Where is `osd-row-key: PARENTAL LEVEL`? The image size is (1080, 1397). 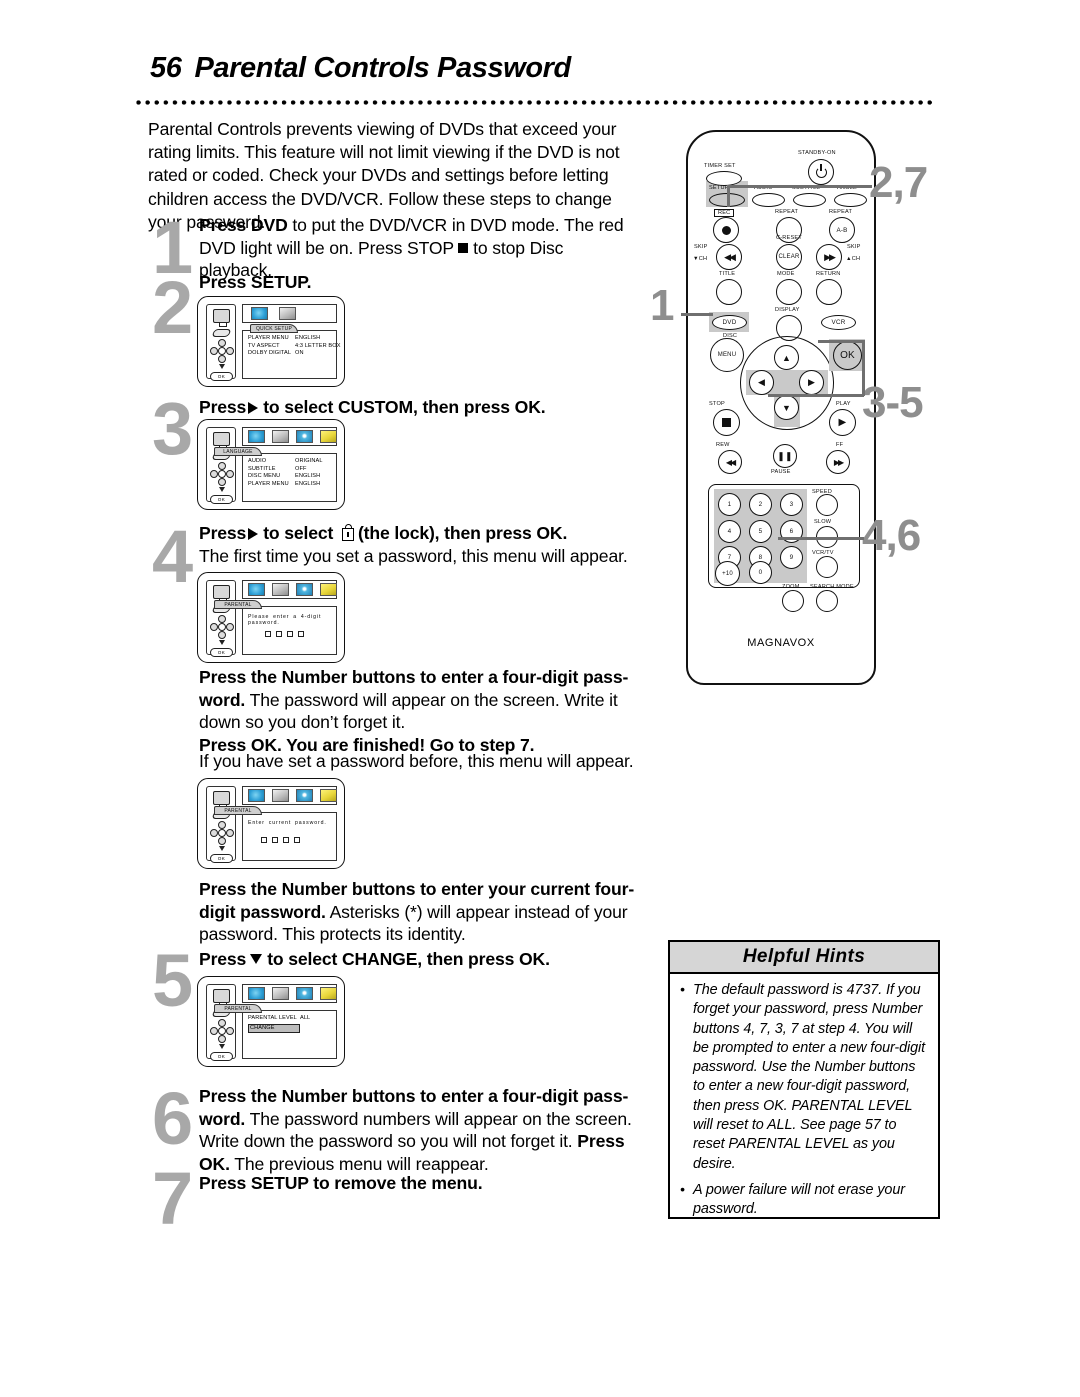 osd-row-key: PARENTAL LEVEL is located at coordinates (272, 1018).